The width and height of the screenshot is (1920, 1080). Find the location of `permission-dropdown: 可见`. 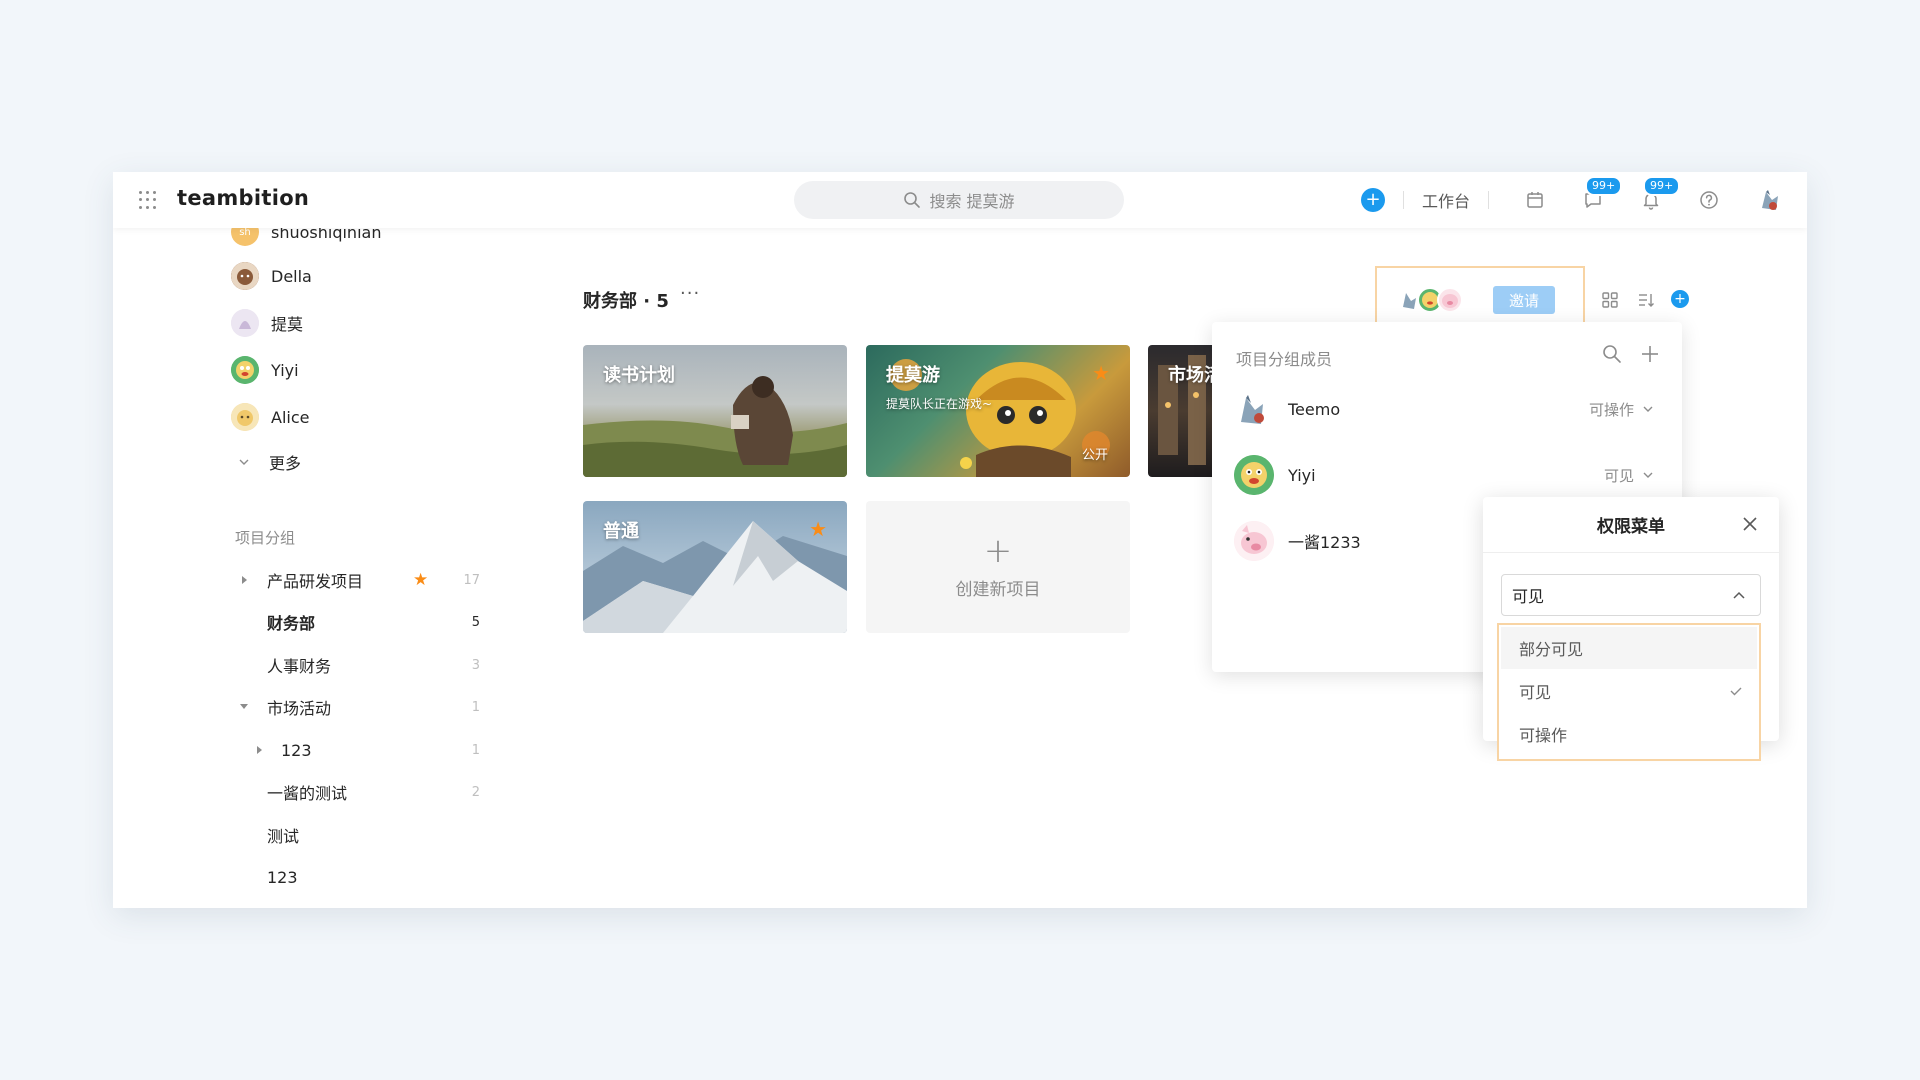

permission-dropdown: 可见 is located at coordinates (1629, 475).